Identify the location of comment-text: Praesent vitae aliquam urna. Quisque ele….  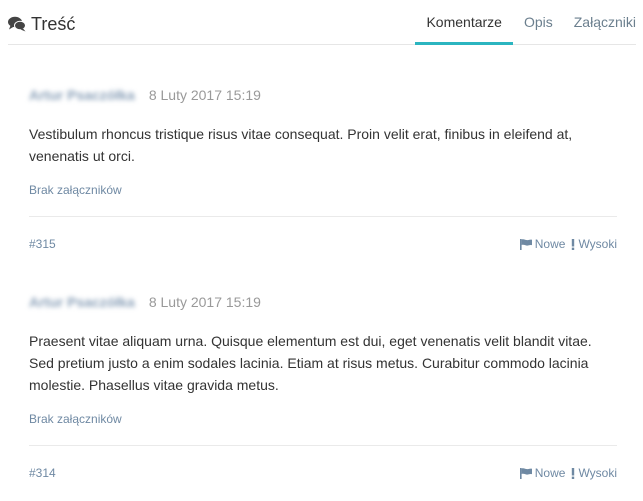
(310, 363).